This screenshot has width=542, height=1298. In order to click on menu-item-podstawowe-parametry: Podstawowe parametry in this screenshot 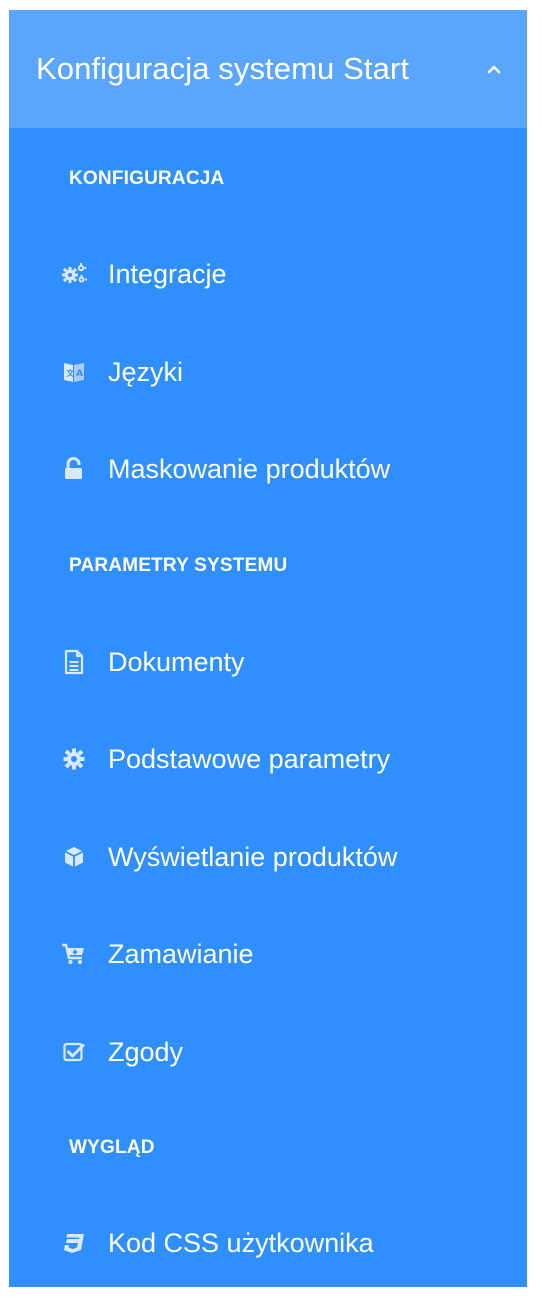, I will do `click(284, 759)`.